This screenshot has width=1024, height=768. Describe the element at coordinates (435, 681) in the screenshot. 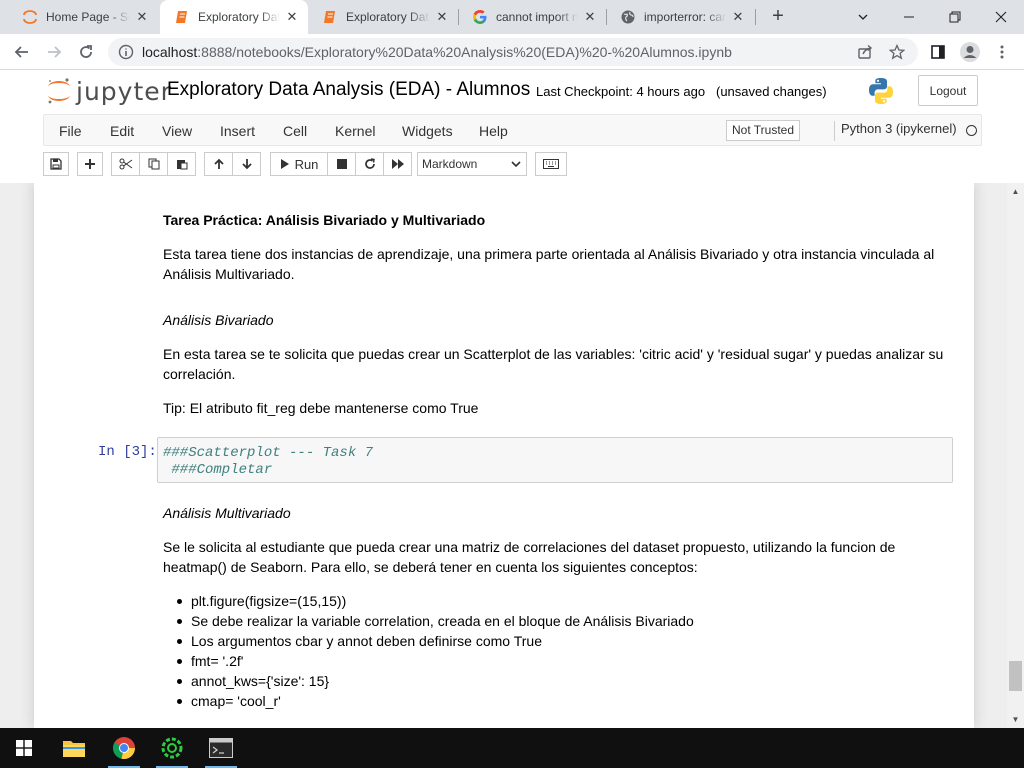

I see `list-item: annot_kws={'size': 15}` at that location.